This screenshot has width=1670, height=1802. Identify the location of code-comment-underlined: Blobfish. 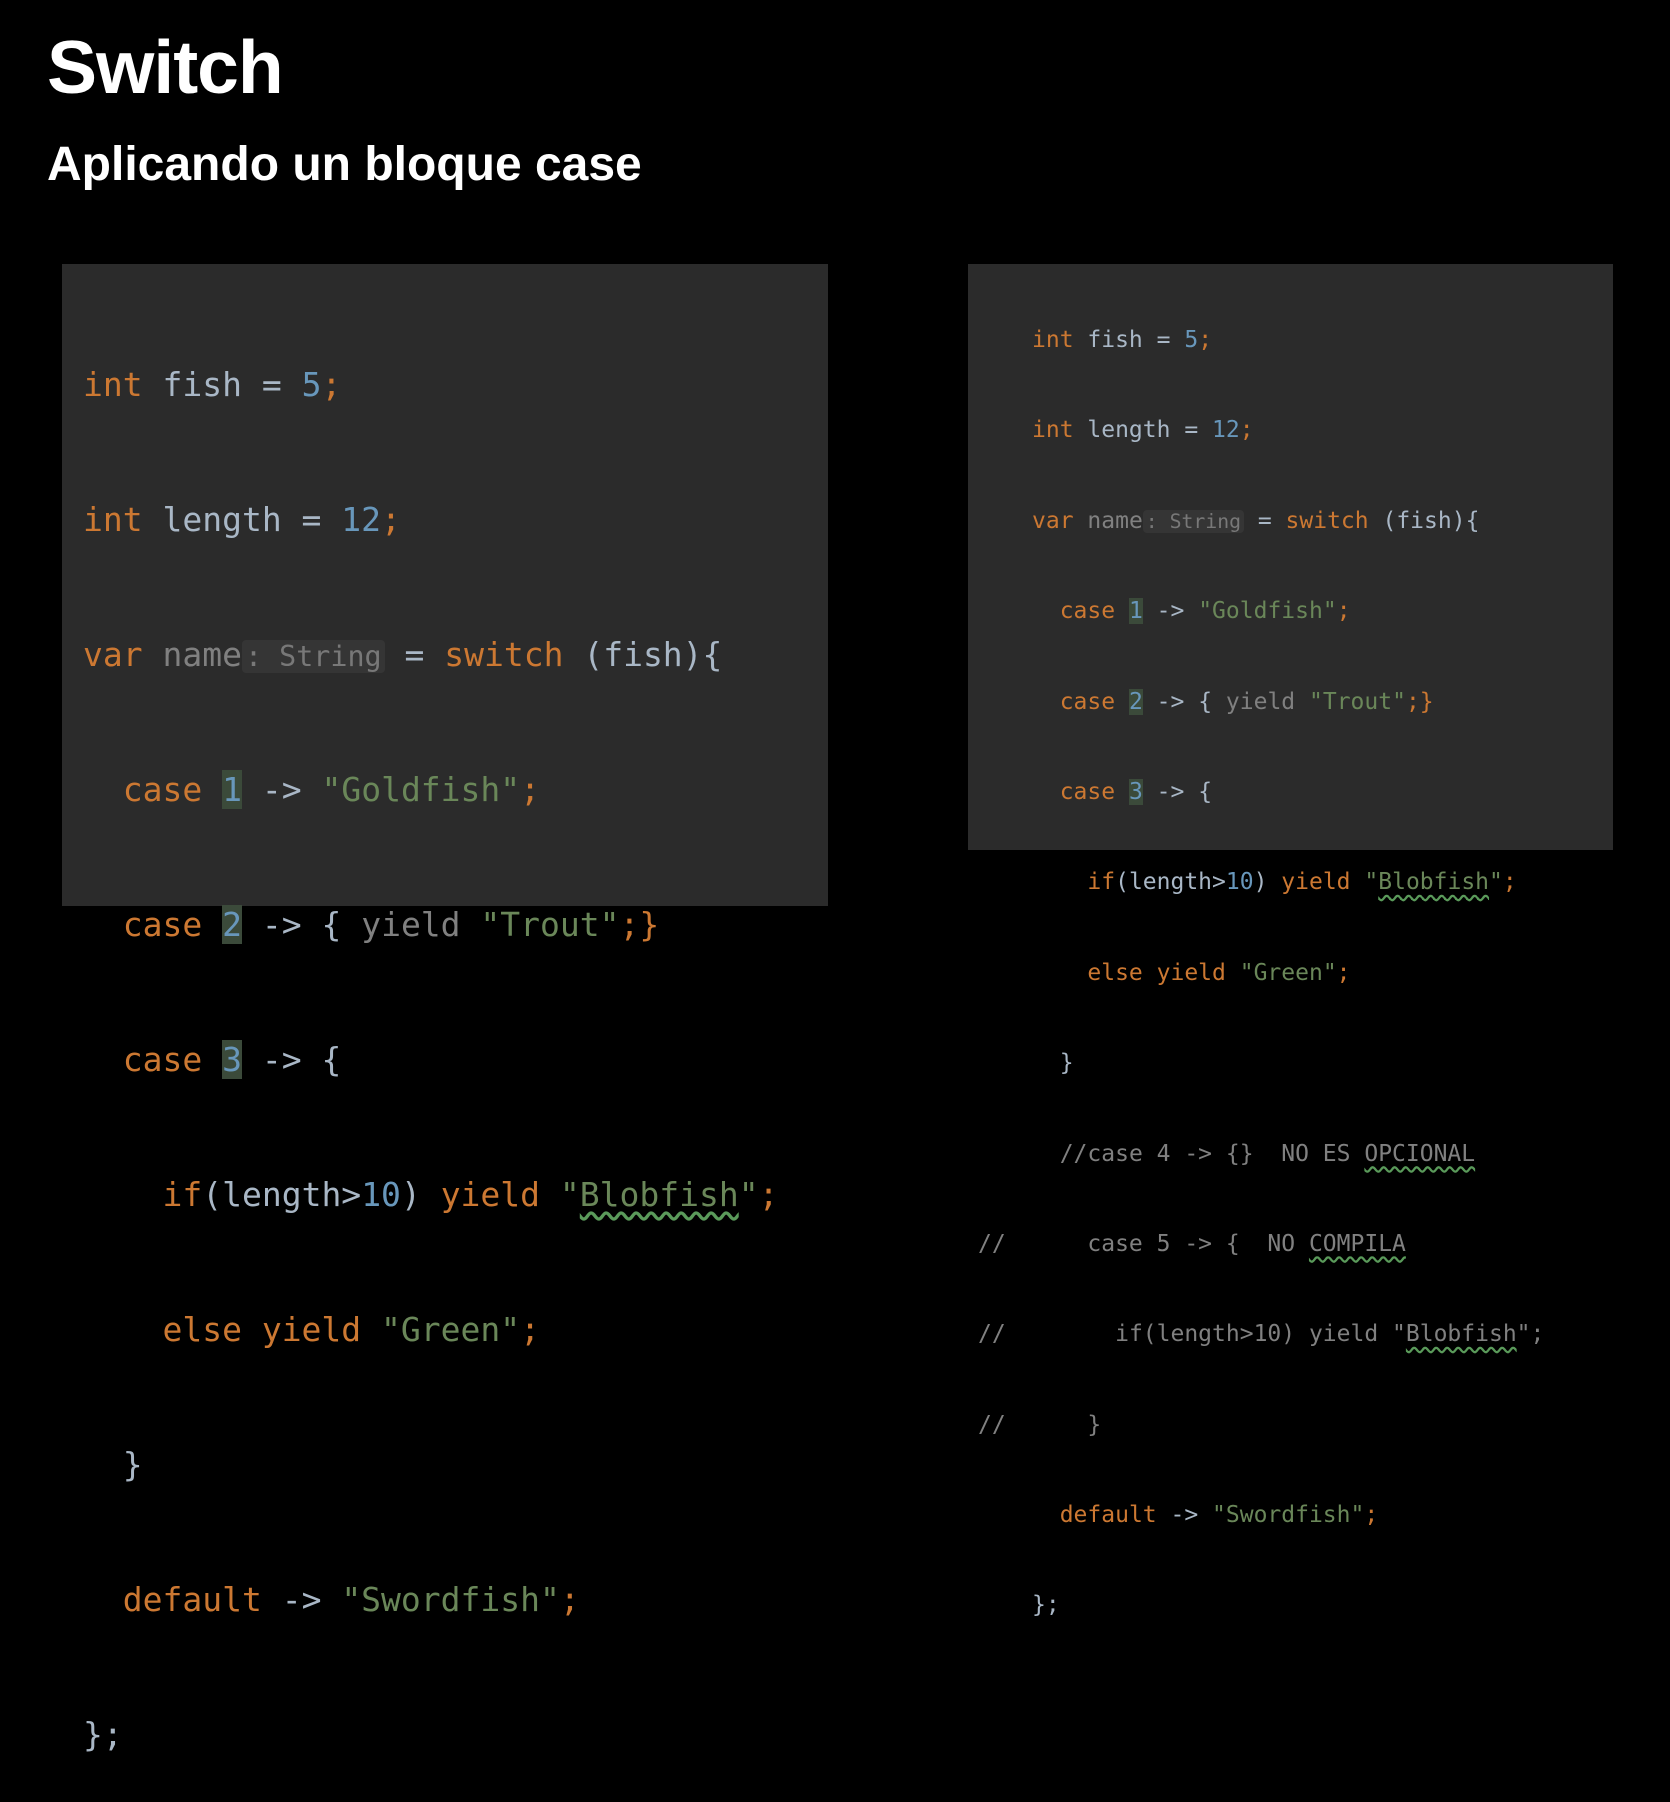
(1461, 1334).